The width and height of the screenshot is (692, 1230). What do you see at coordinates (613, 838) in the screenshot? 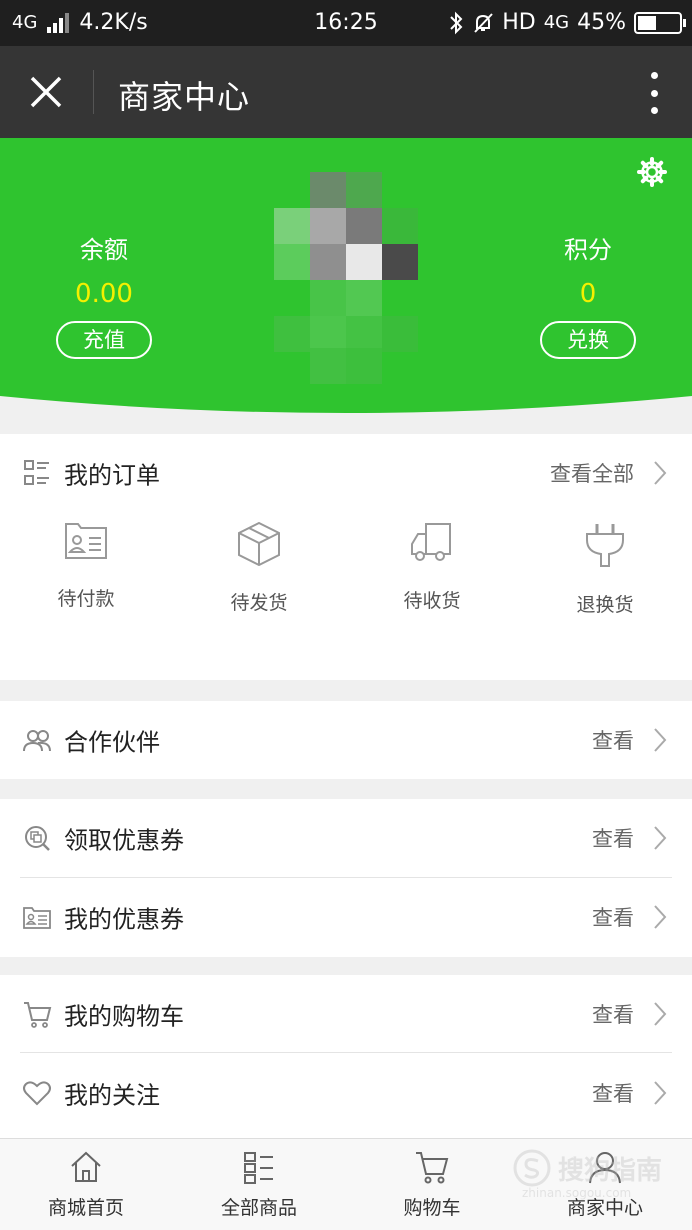
I see `claim-coupon-view: 查看` at bounding box center [613, 838].